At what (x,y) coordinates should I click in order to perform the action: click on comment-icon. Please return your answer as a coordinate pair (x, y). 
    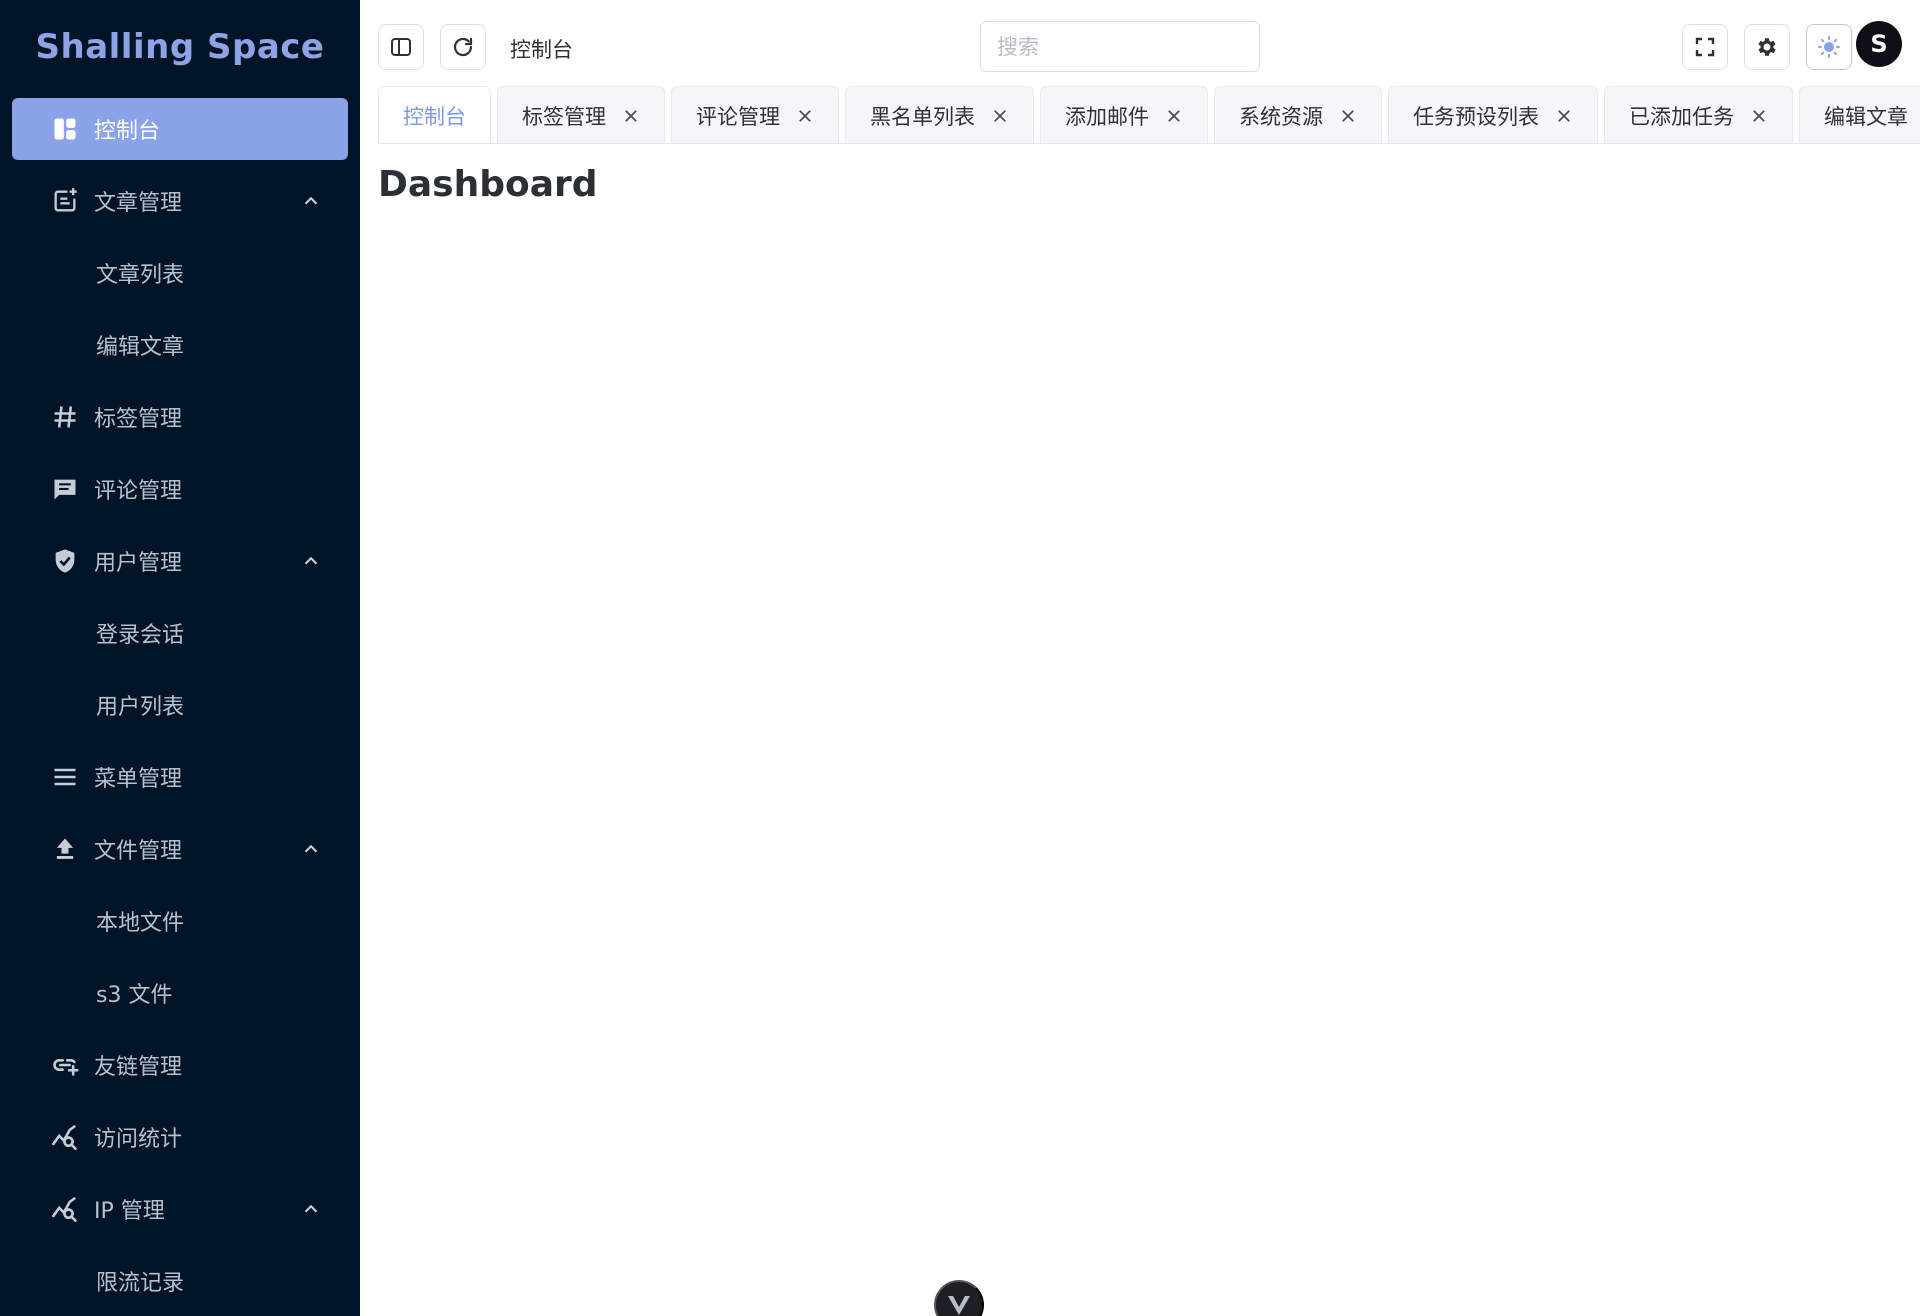
    Looking at the image, I should click on (65, 489).